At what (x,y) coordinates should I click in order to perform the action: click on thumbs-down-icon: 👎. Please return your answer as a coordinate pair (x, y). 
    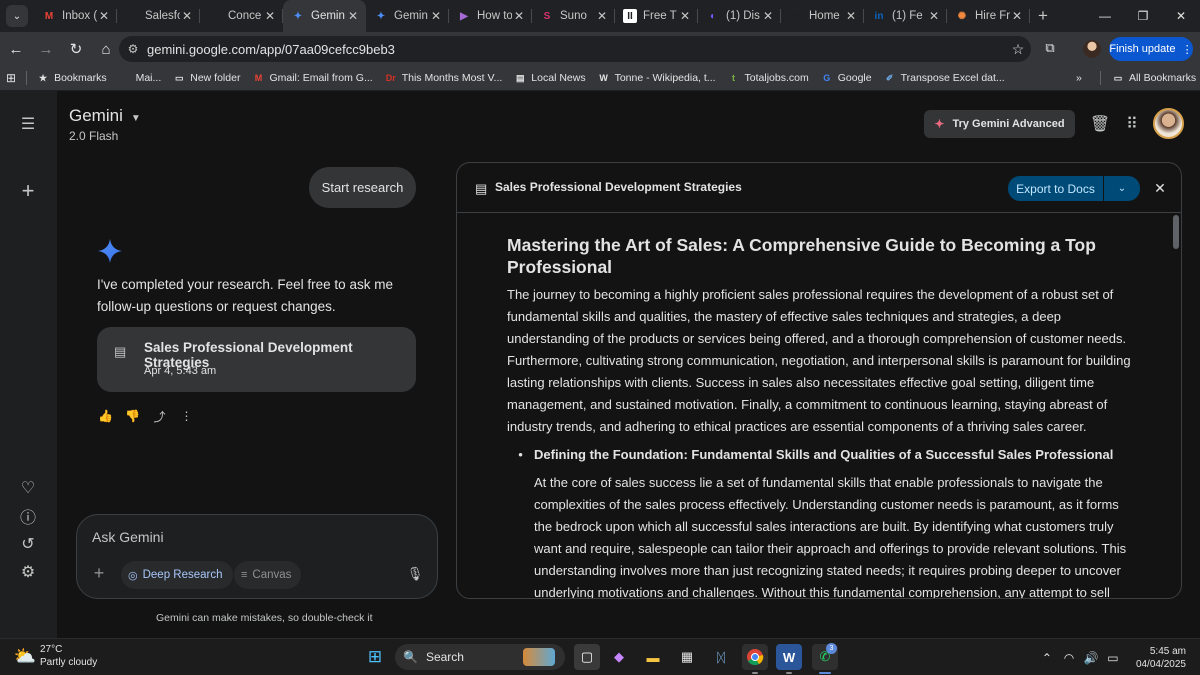
    Looking at the image, I should click on (132, 416).